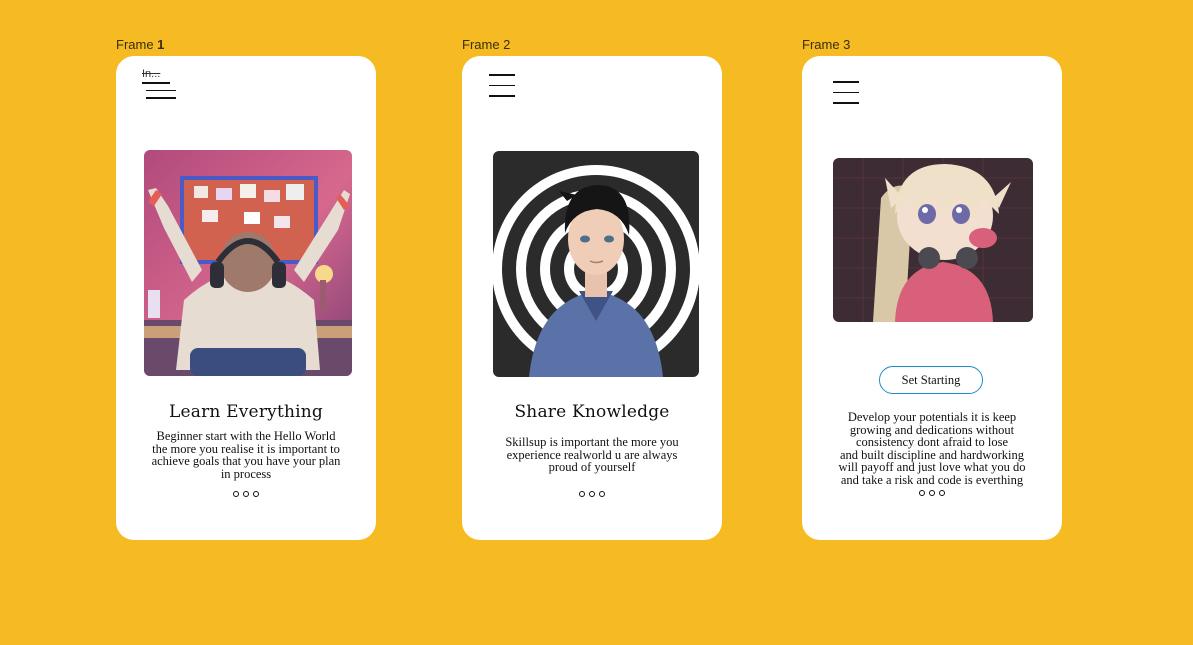  I want to click on frame-3-label: Frame 3, so click(826, 44).